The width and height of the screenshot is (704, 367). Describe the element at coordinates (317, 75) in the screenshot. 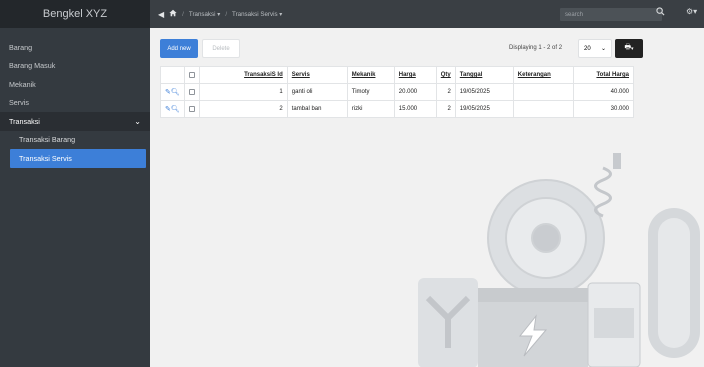

I see `column-header: Servis` at that location.